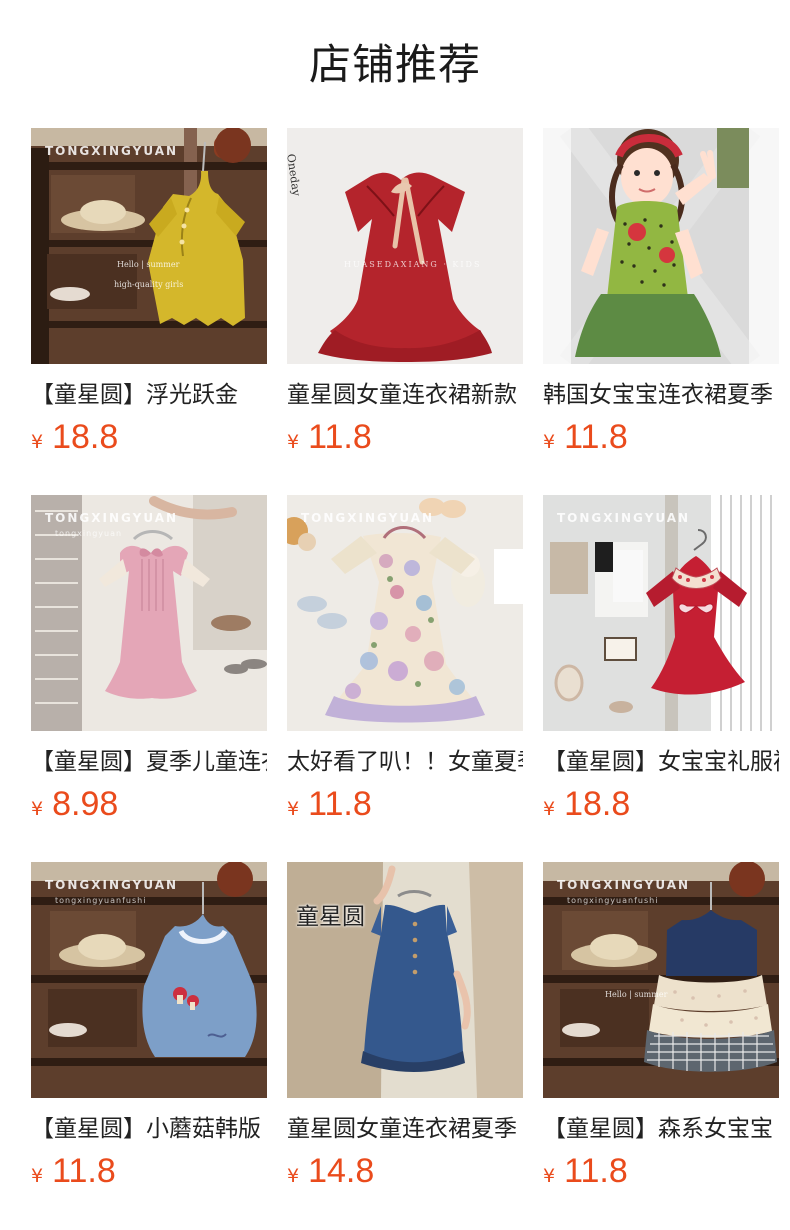 The height and width of the screenshot is (1230, 790). What do you see at coordinates (149, 613) in the screenshot?
I see `product-image: TONGXINGYUAN tongxingyuan` at bounding box center [149, 613].